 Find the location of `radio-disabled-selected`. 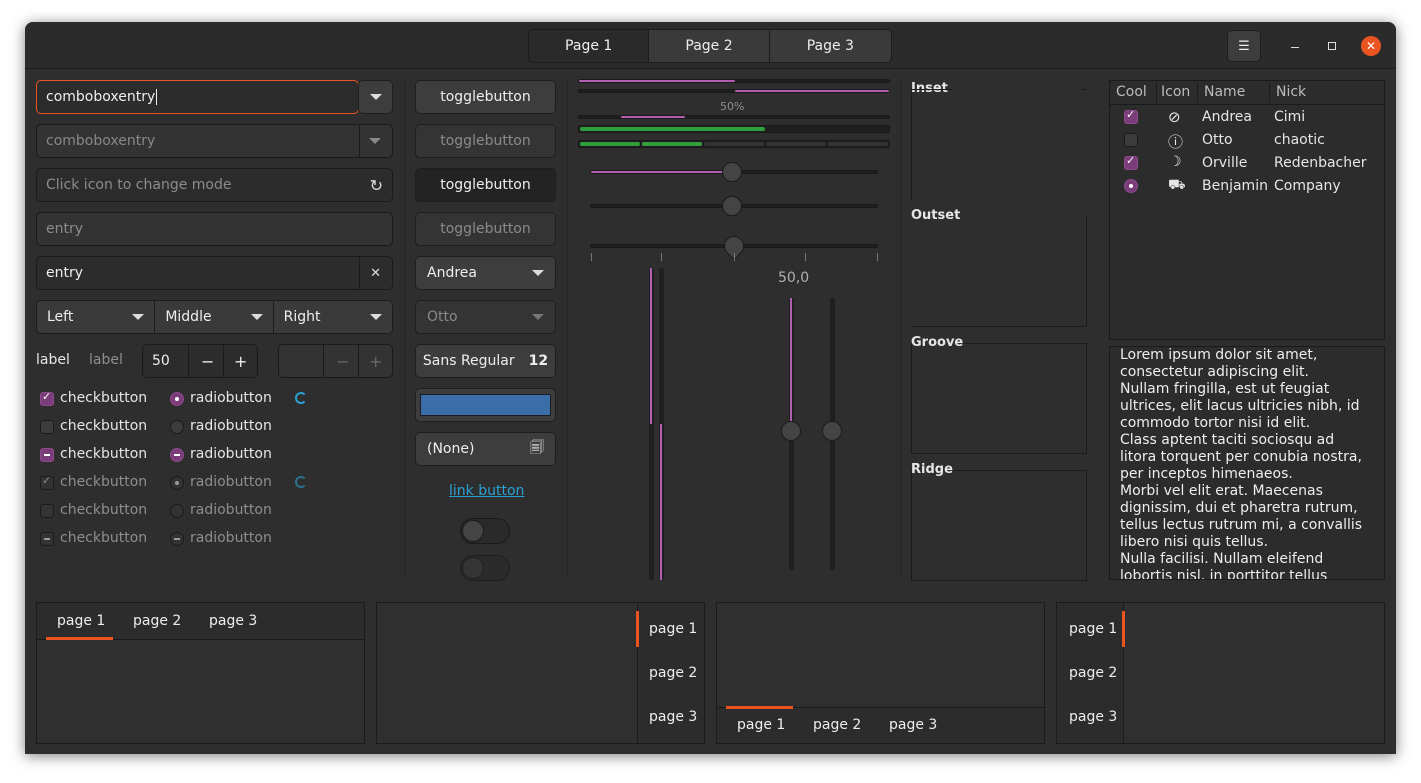

radio-disabled-selected is located at coordinates (177, 483).